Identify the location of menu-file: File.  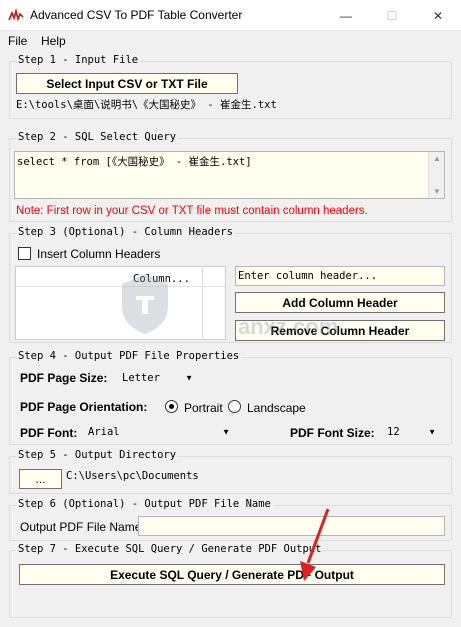
(17, 41).